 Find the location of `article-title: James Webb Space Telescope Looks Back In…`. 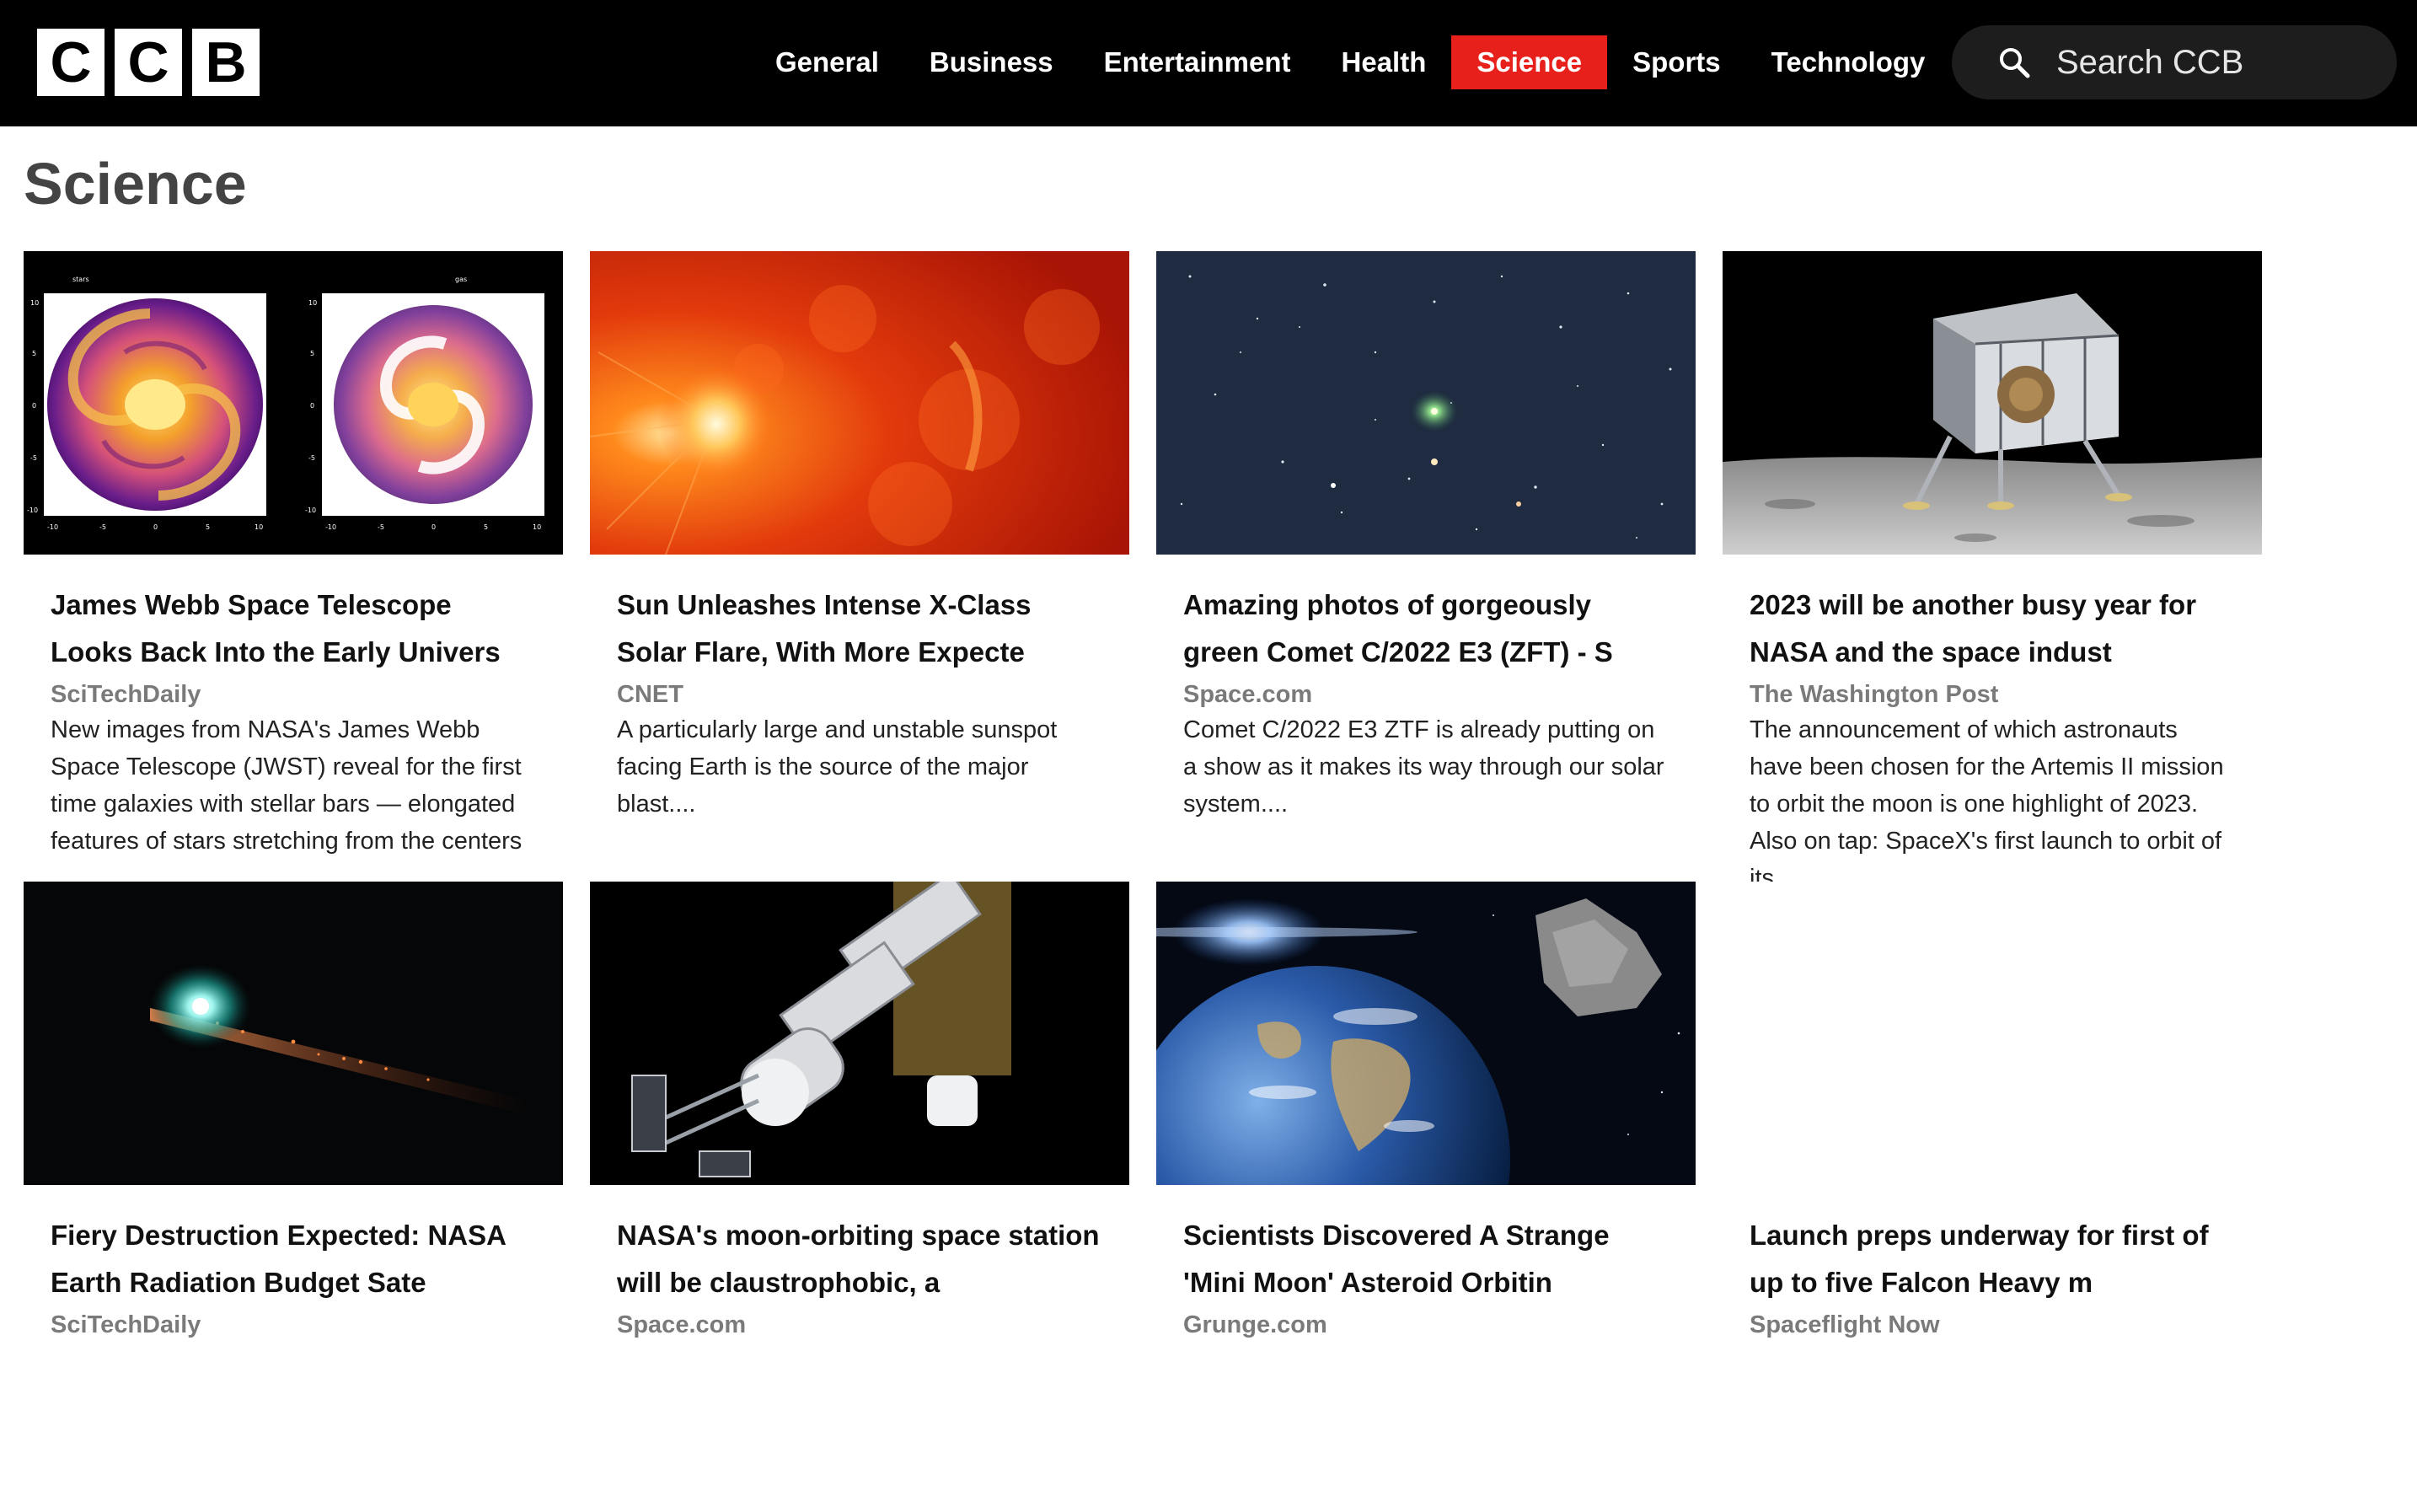

article-title: James Webb Space Telescope Looks Back In… is located at coordinates (293, 629).